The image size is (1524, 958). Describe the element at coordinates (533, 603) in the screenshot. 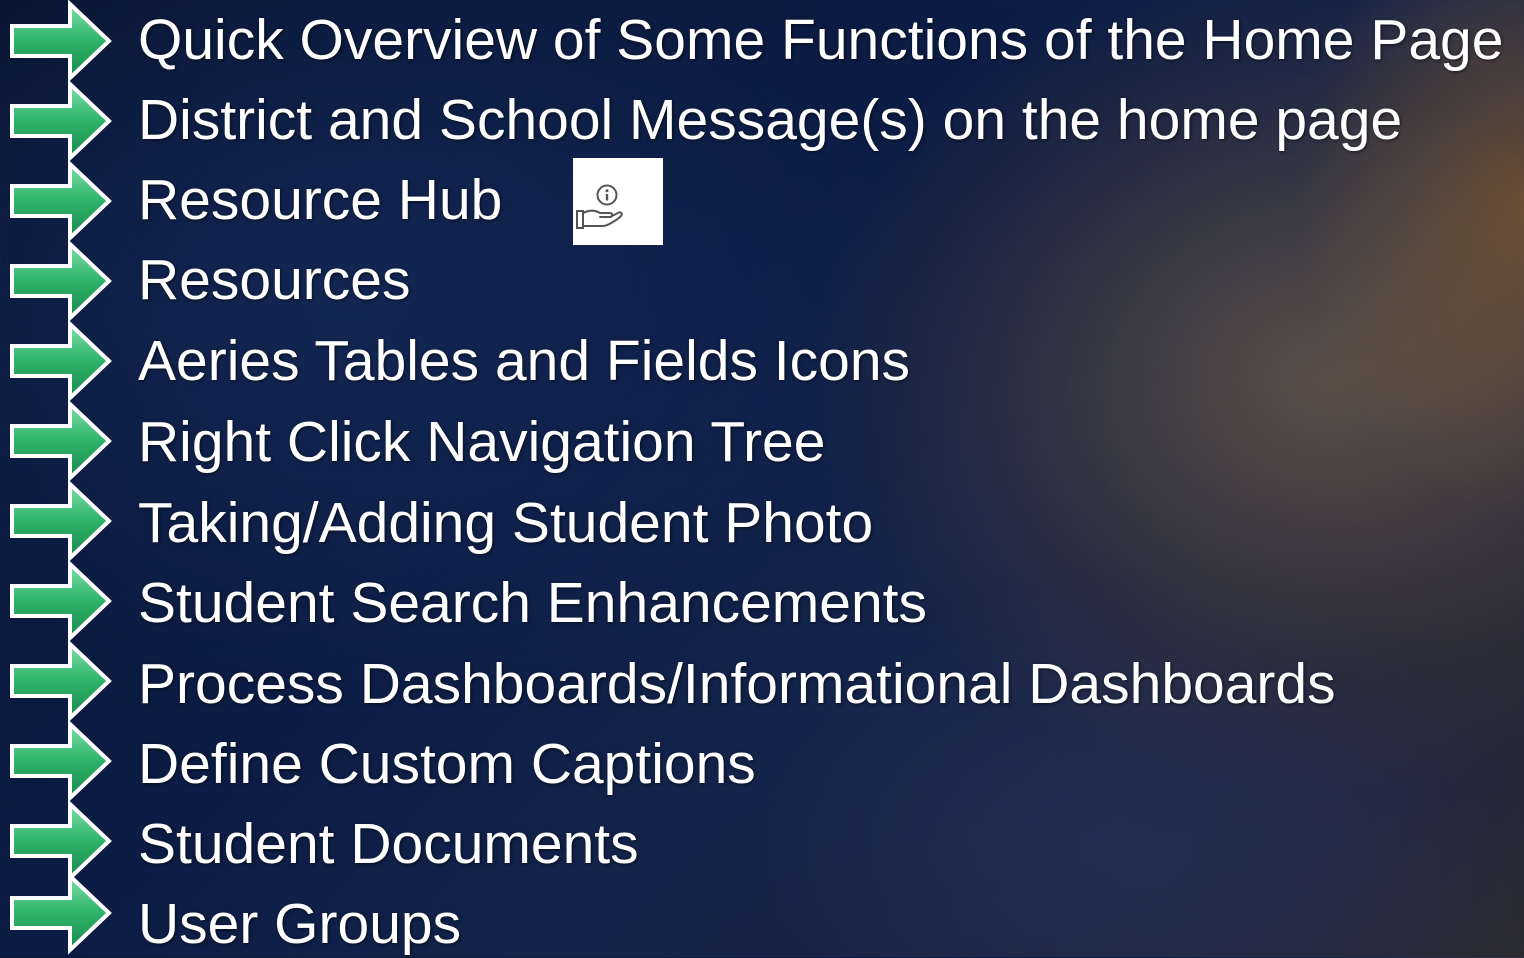

I see `list-item: Student Search Enhancements` at that location.